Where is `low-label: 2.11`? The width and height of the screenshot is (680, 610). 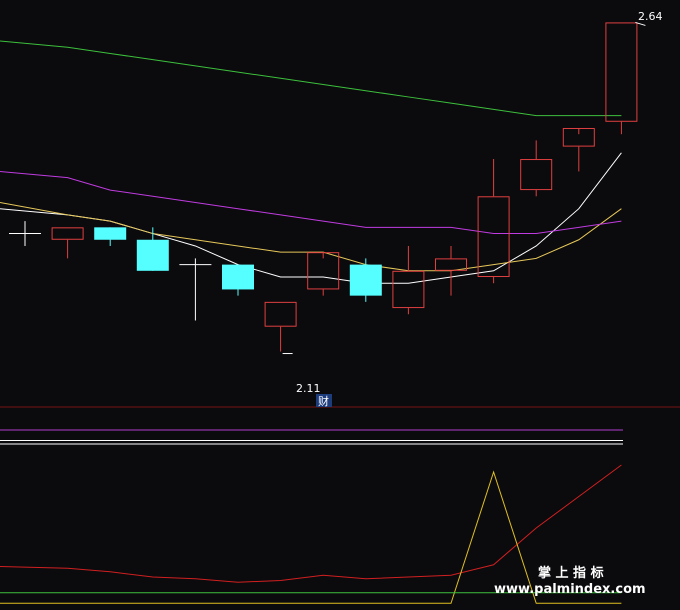
low-label: 2.11 is located at coordinates (308, 388).